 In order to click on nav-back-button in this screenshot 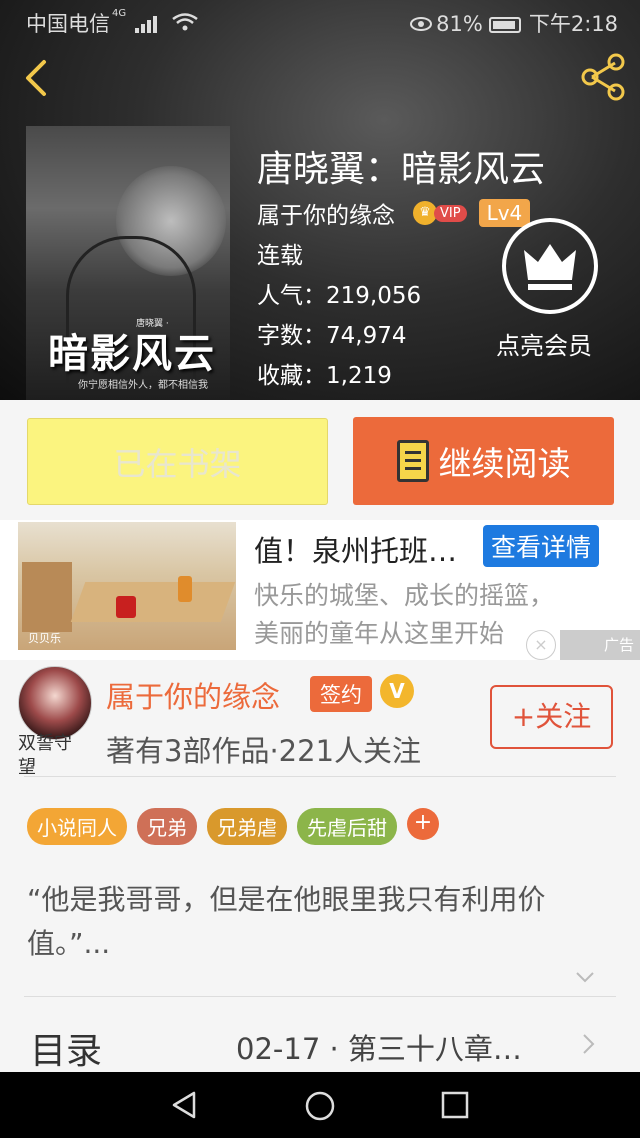, I will do `click(184, 1107)`.